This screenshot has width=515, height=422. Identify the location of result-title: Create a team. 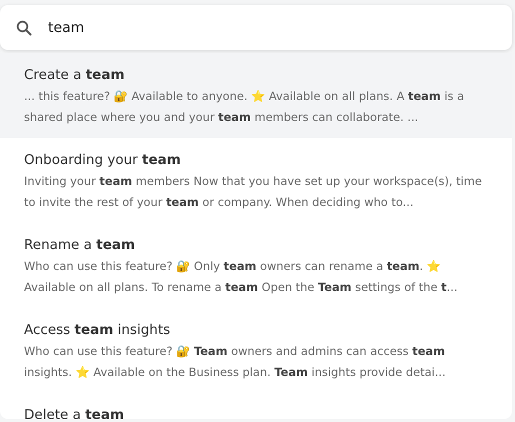
(75, 75).